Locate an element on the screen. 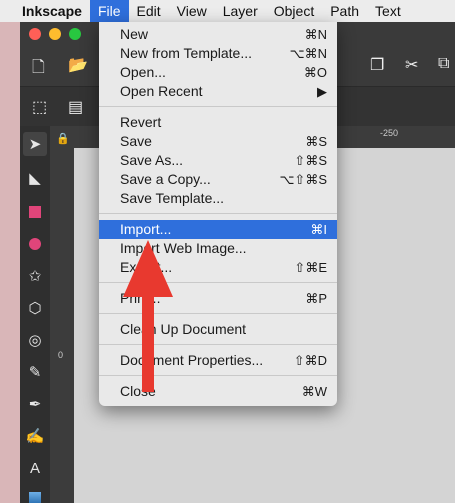  menu-item-shortcut: ⌥⇧⌘S is located at coordinates (303, 179).